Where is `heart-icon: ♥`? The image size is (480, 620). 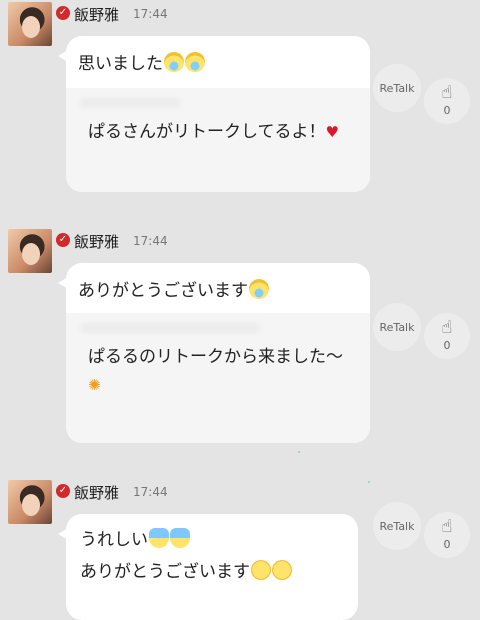
heart-icon: ♥ is located at coordinates (332, 132).